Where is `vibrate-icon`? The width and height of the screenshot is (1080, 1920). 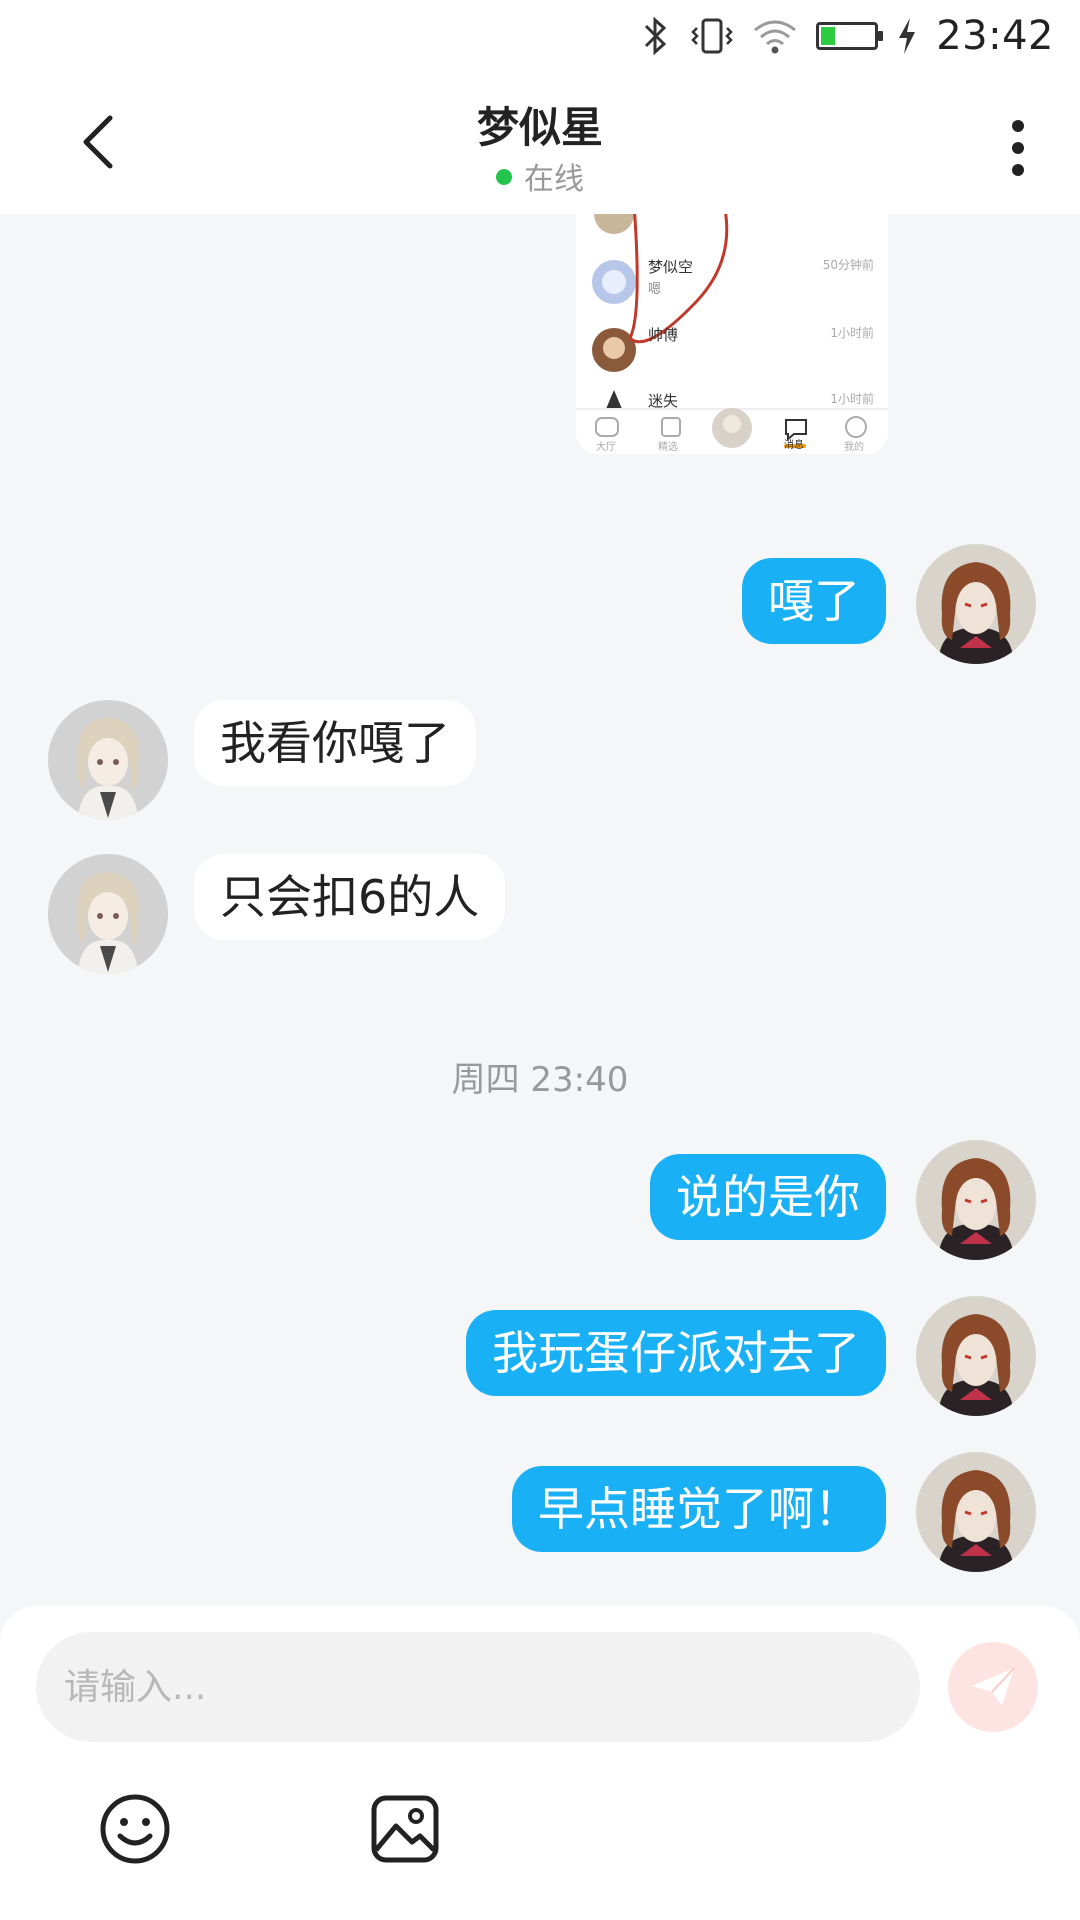
vibrate-icon is located at coordinates (712, 36).